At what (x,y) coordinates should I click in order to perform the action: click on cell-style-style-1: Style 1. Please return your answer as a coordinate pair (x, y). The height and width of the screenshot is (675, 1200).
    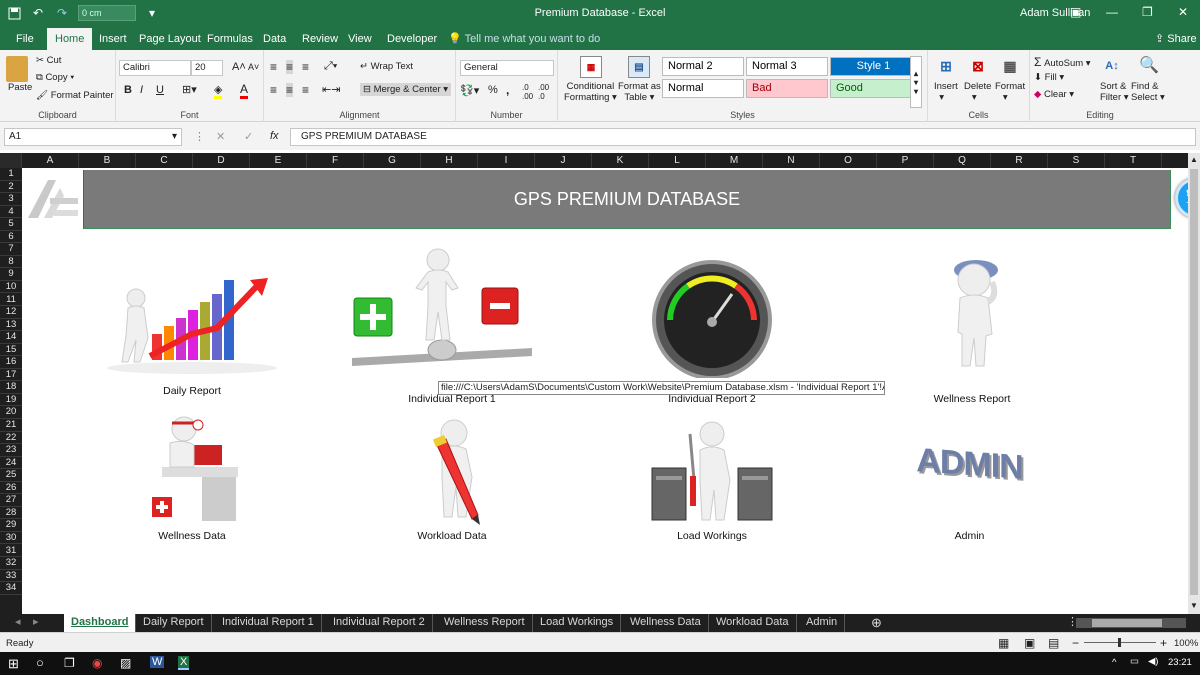
    Looking at the image, I should click on (871, 66).